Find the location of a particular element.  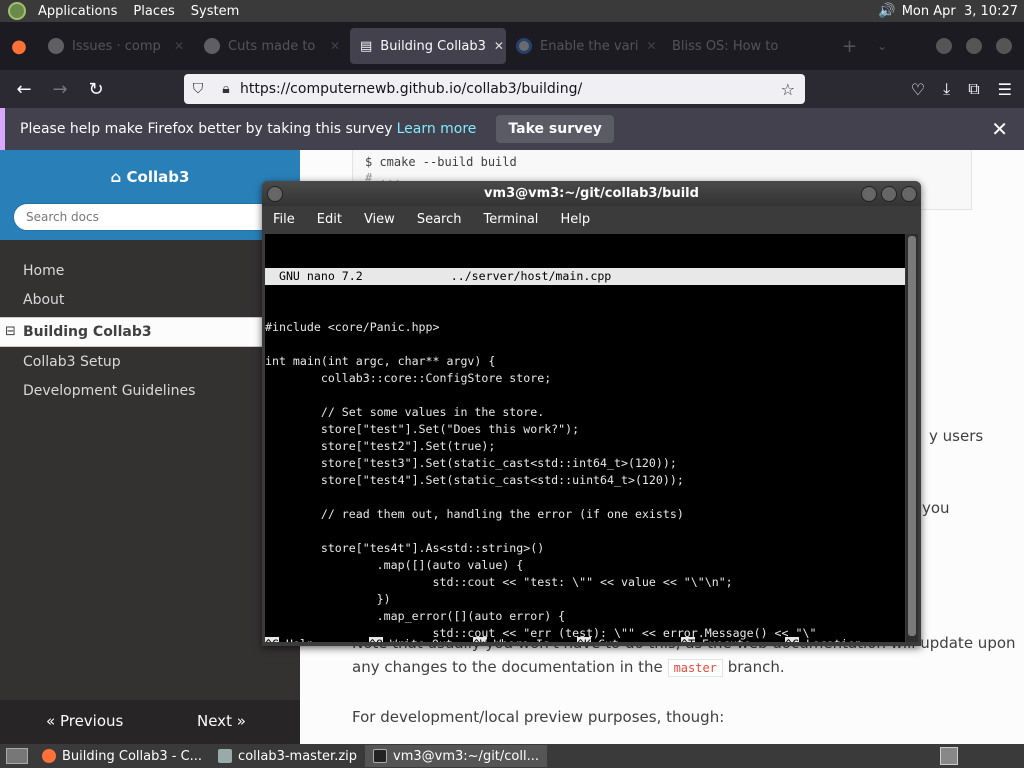

pocket-icon: ♡ is located at coordinates (918, 89).